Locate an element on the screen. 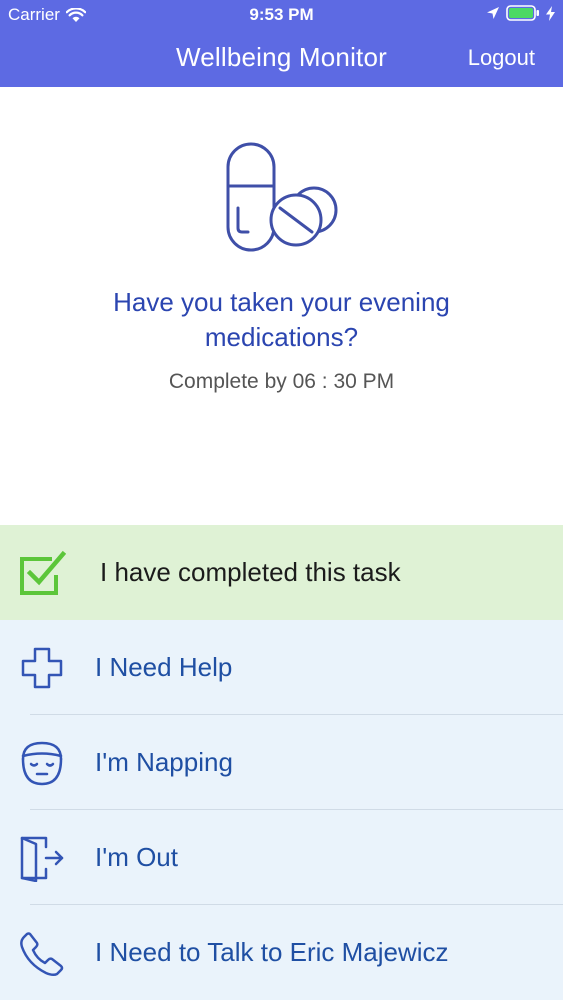  battery-icon is located at coordinates (522, 13).